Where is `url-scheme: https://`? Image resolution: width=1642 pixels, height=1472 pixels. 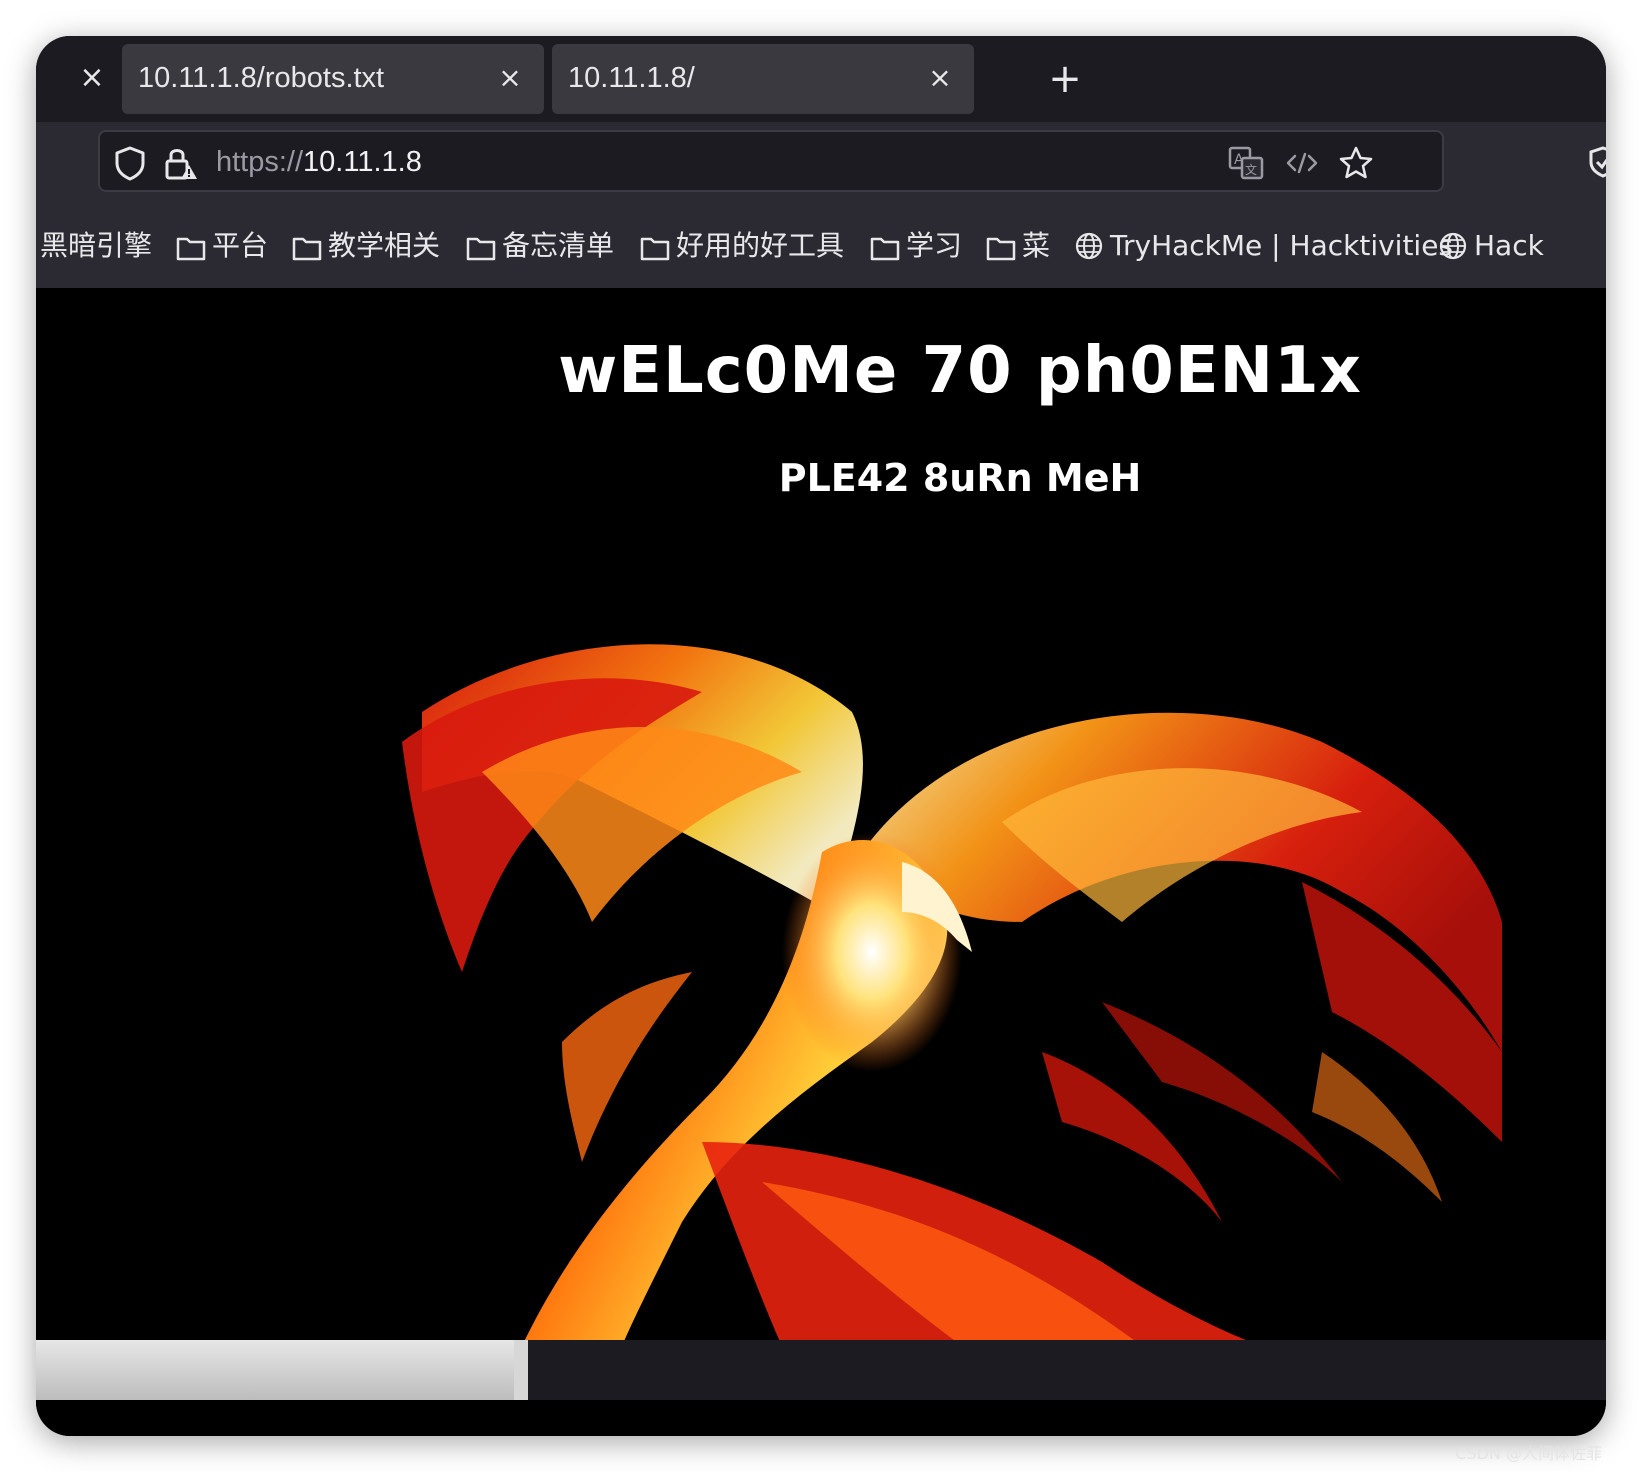
url-scheme: https:// is located at coordinates (260, 162).